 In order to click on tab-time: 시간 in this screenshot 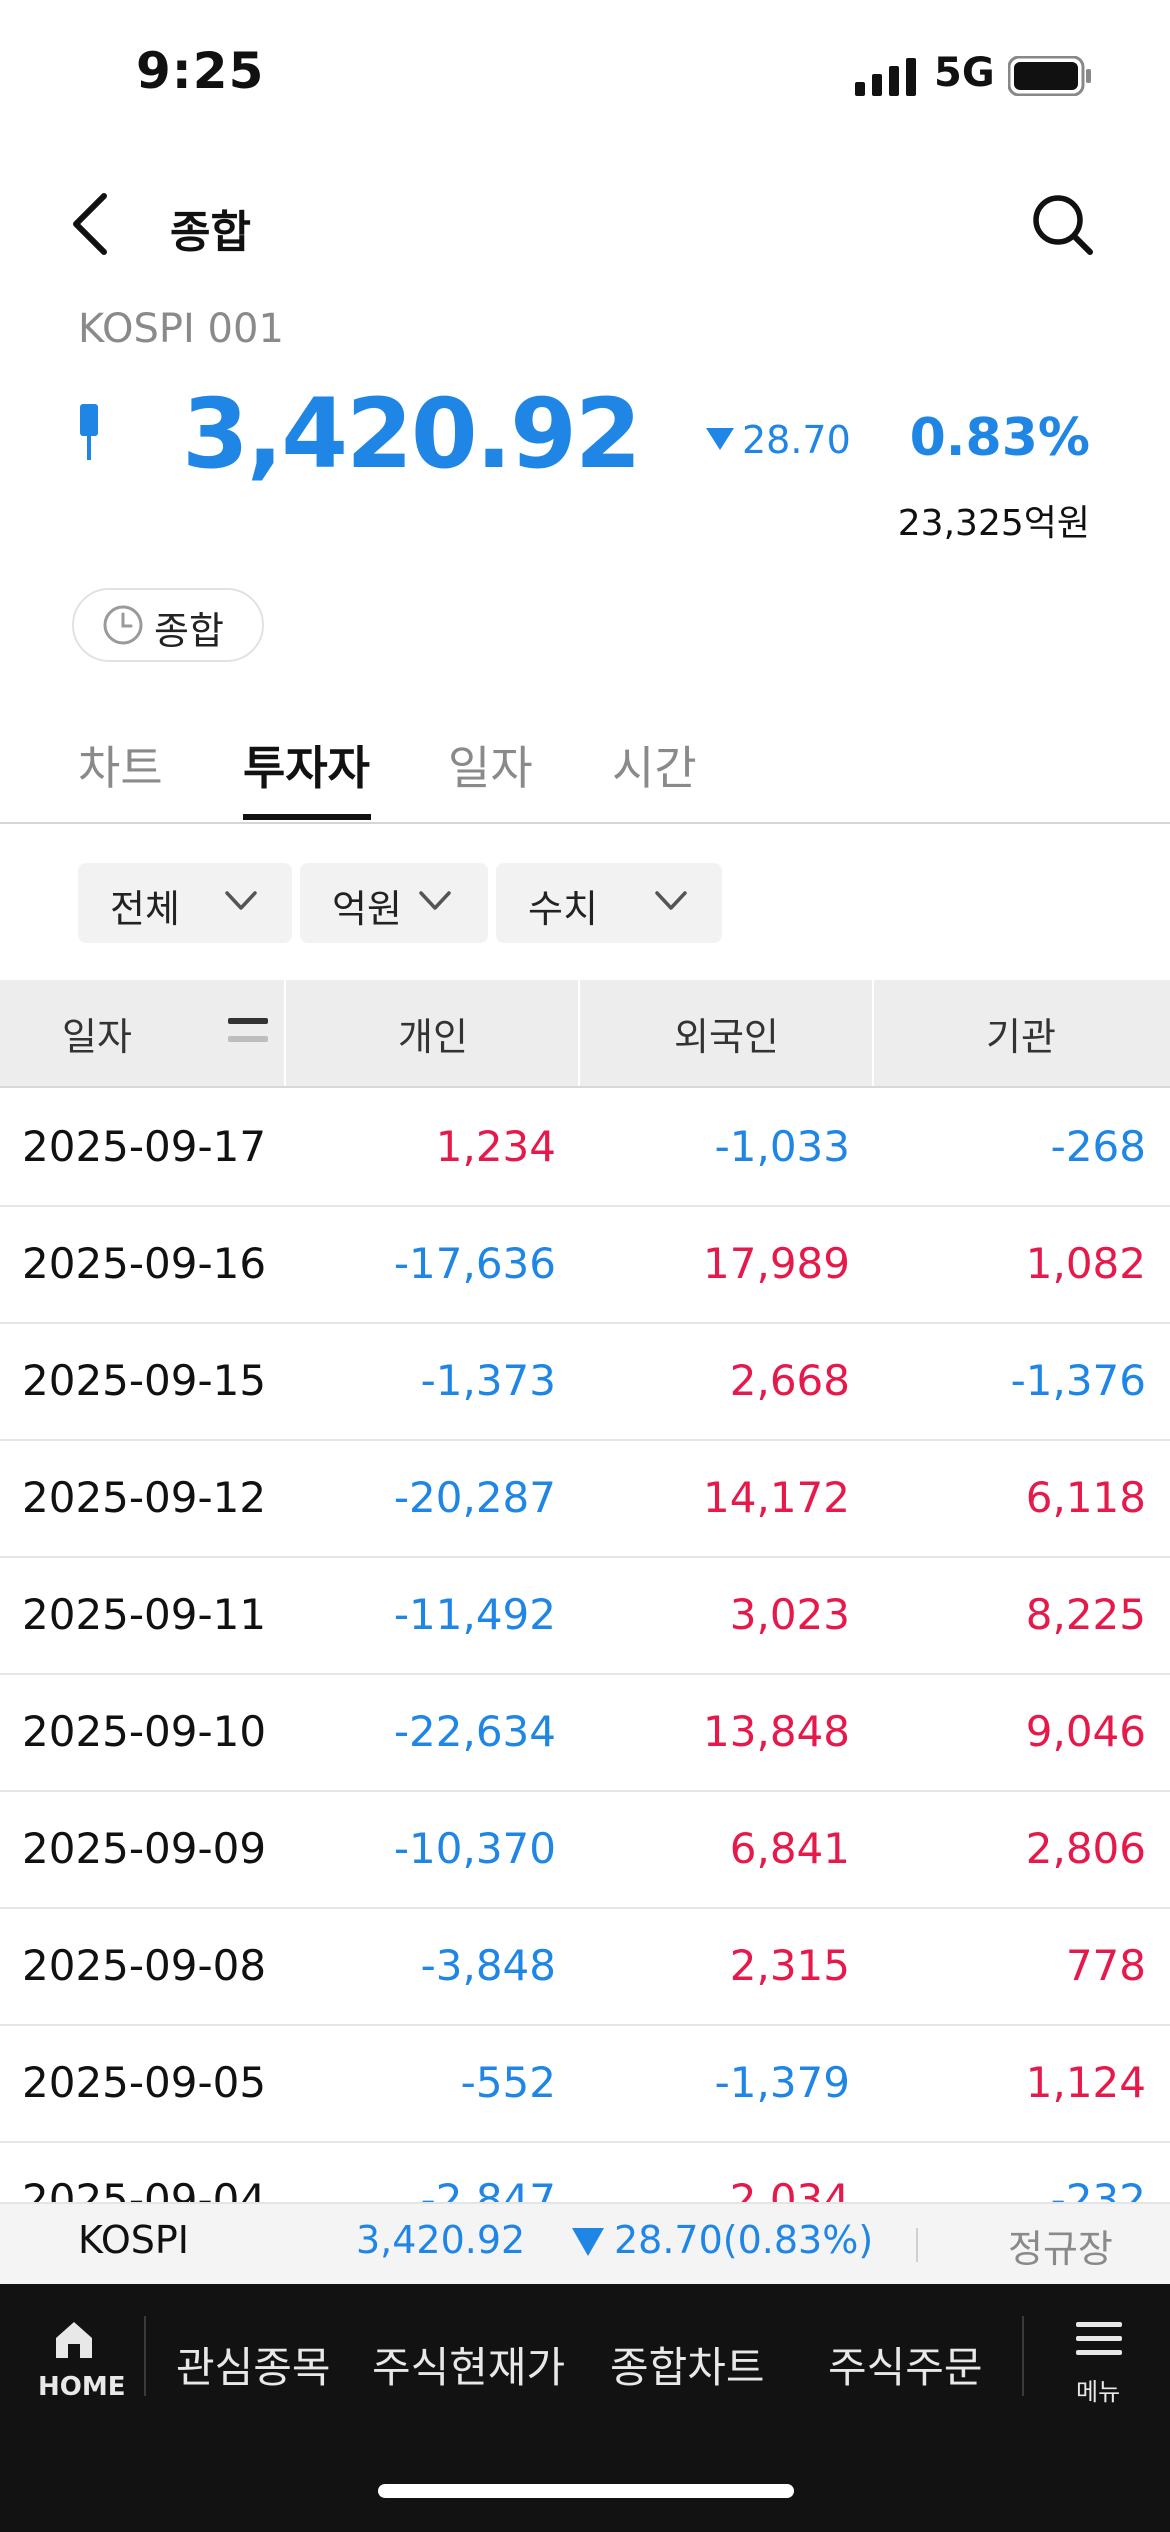, I will do `click(654, 765)`.